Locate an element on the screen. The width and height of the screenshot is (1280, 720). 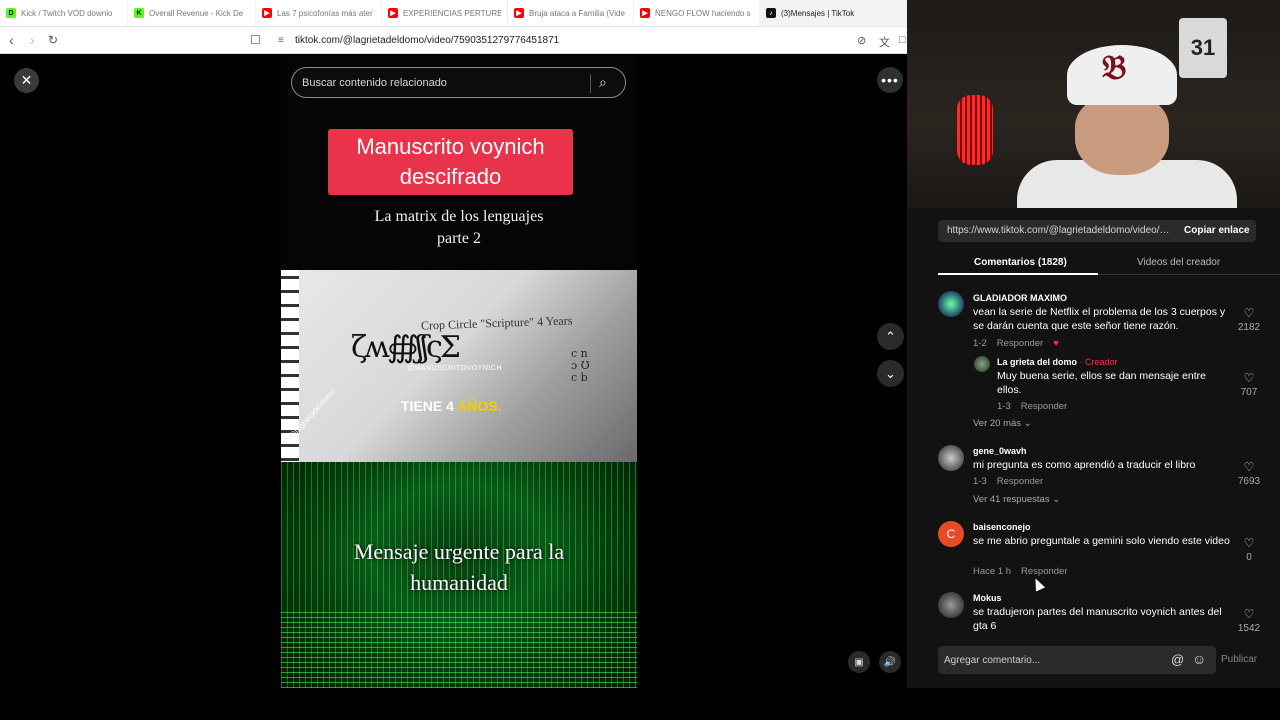
search-box: ⌕ is located at coordinates (458, 82).